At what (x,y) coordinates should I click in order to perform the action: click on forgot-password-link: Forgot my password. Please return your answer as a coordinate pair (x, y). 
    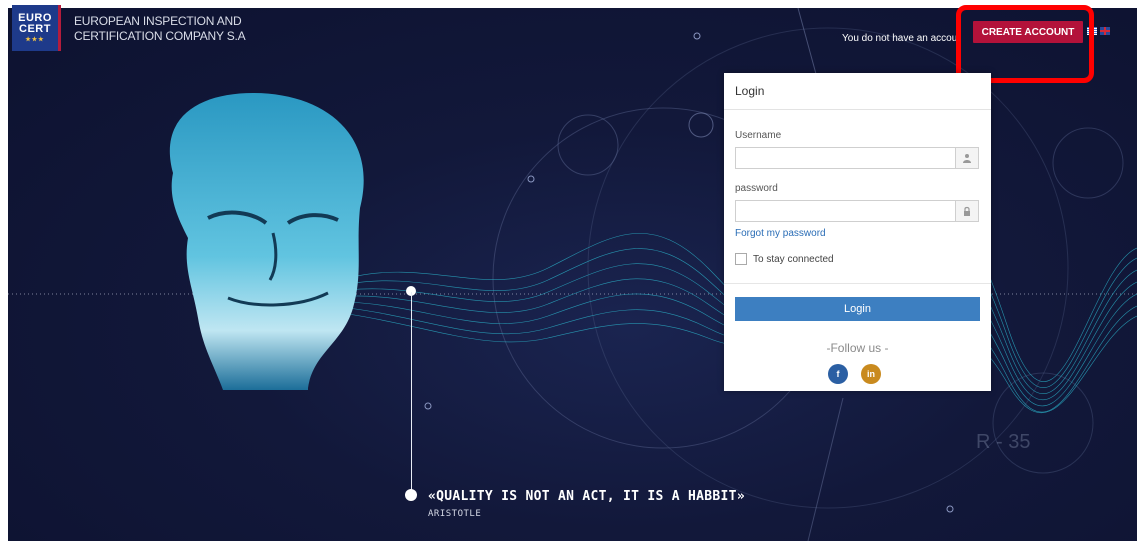
    Looking at the image, I should click on (780, 233).